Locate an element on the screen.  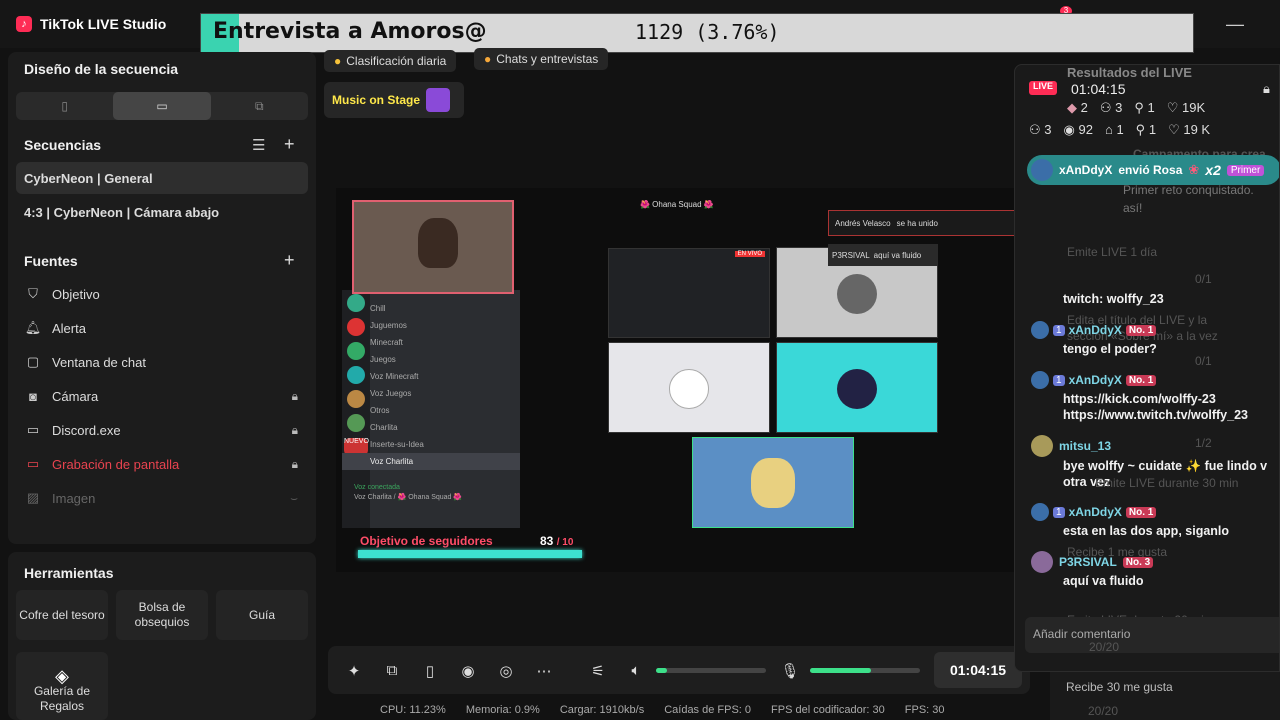
add-sequence-icon: + is located at coordinates (289, 144).